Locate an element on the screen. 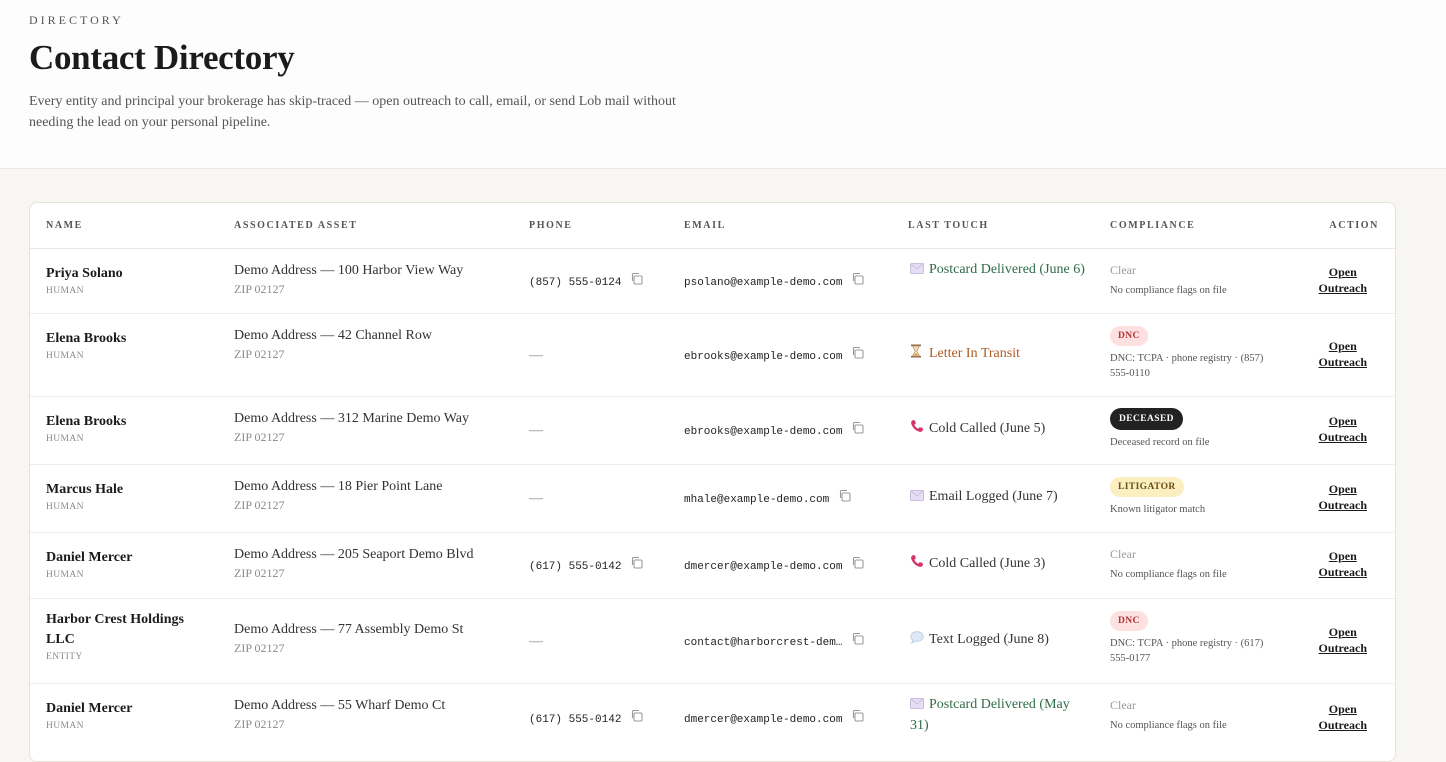  phone-cell: (857) 555-0124 is located at coordinates (586, 281).